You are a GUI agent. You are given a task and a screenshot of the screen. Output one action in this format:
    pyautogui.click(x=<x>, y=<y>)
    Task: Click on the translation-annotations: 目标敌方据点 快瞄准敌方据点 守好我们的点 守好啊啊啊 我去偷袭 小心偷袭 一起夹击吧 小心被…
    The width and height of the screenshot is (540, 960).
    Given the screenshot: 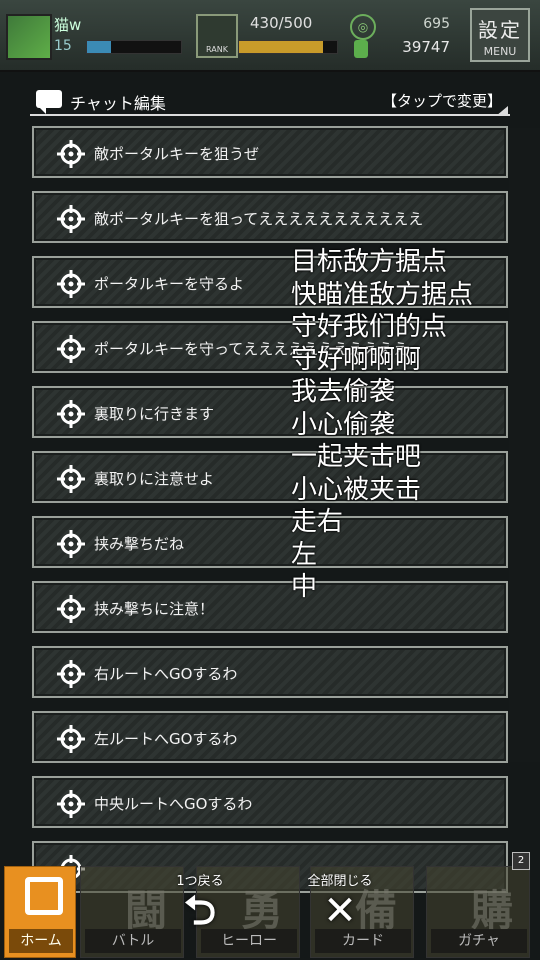 What is the action you would take?
    pyautogui.click(x=382, y=425)
    